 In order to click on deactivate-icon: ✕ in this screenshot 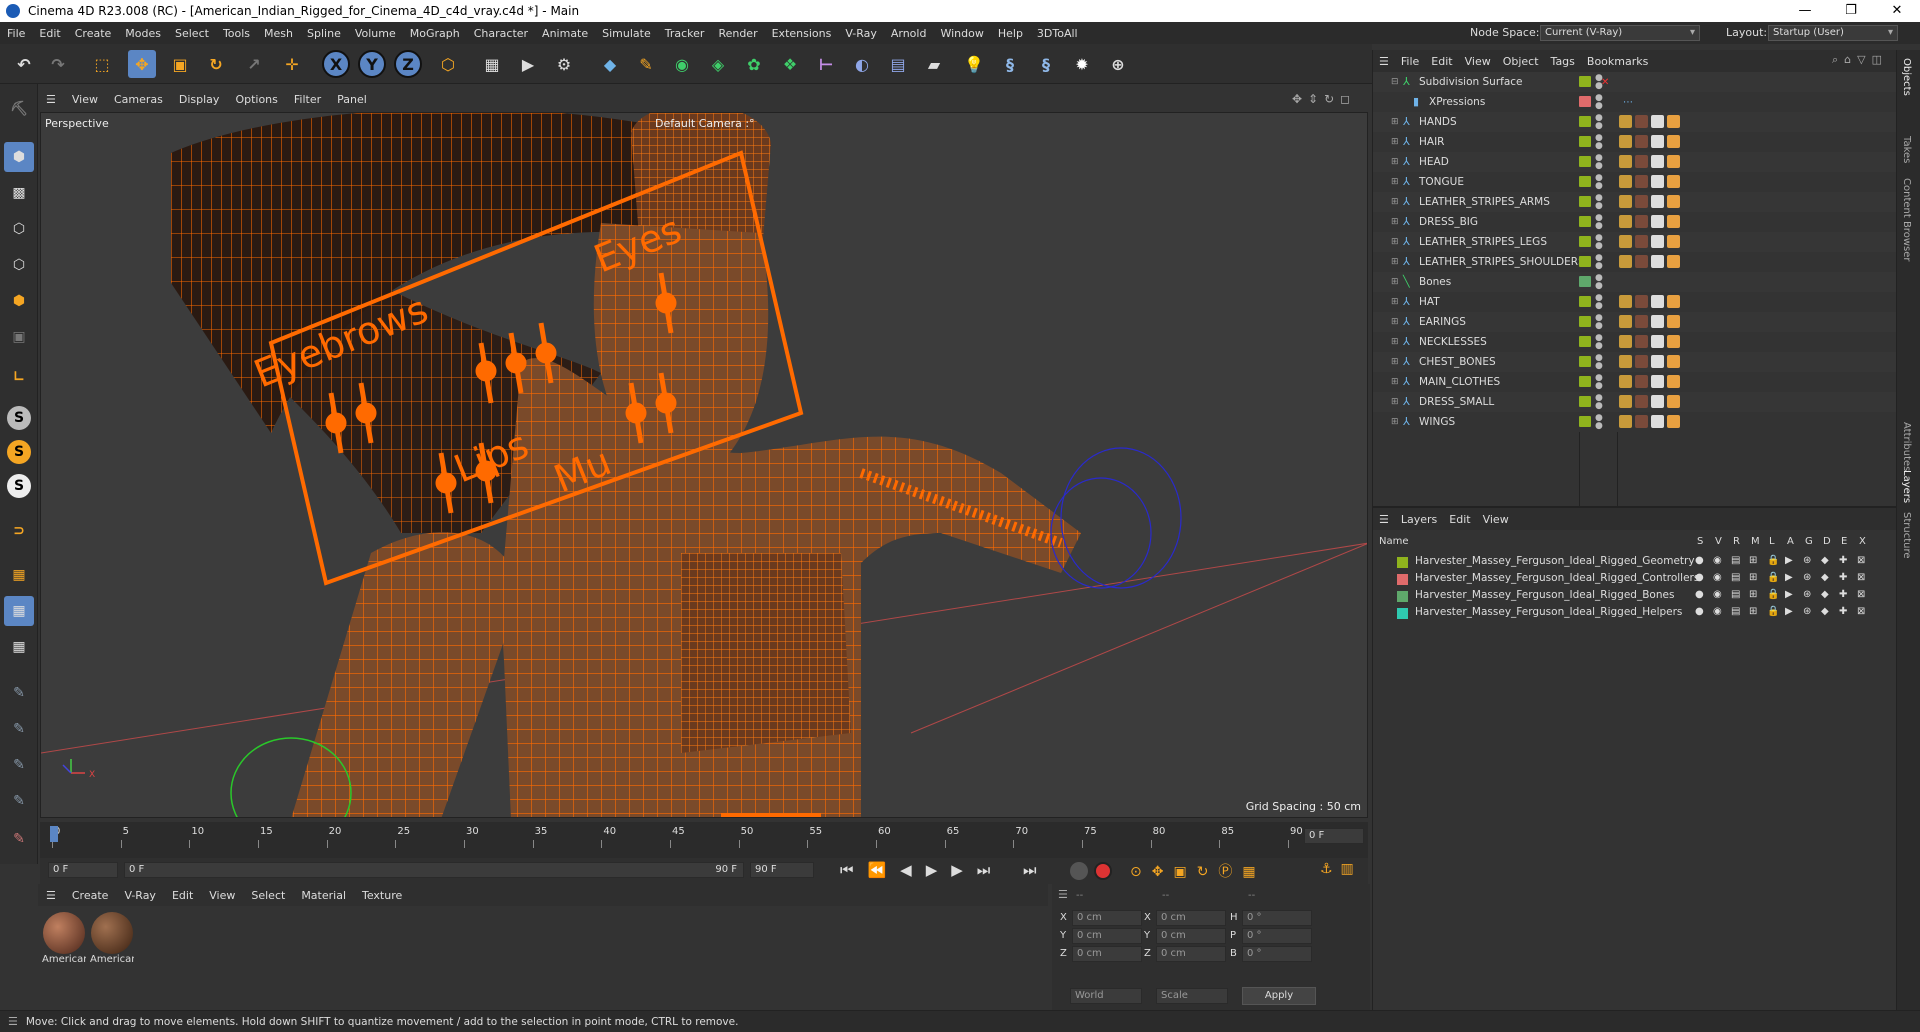, I will do `click(1605, 82)`.